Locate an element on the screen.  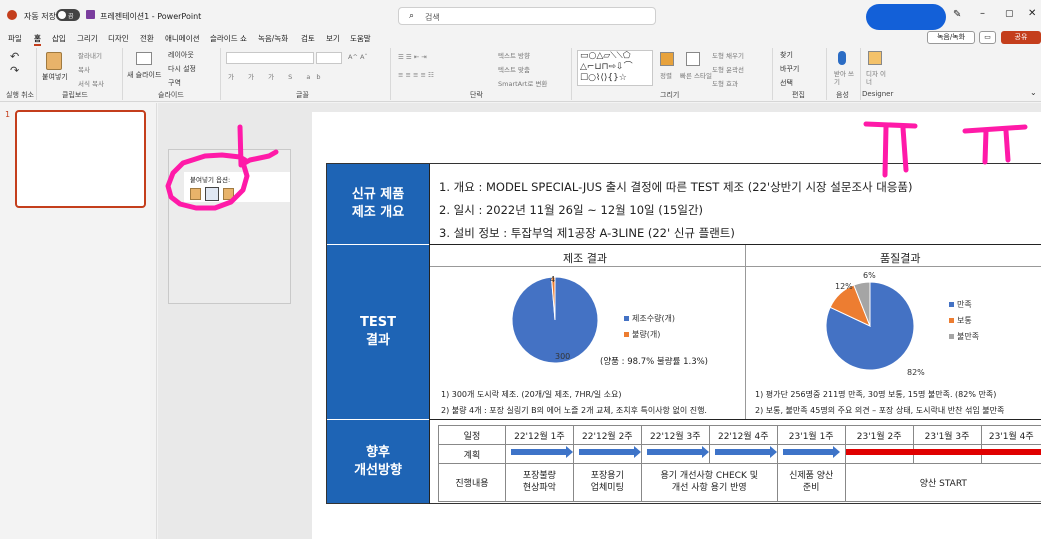
annotation-circle is located at coordinates (222, 167).